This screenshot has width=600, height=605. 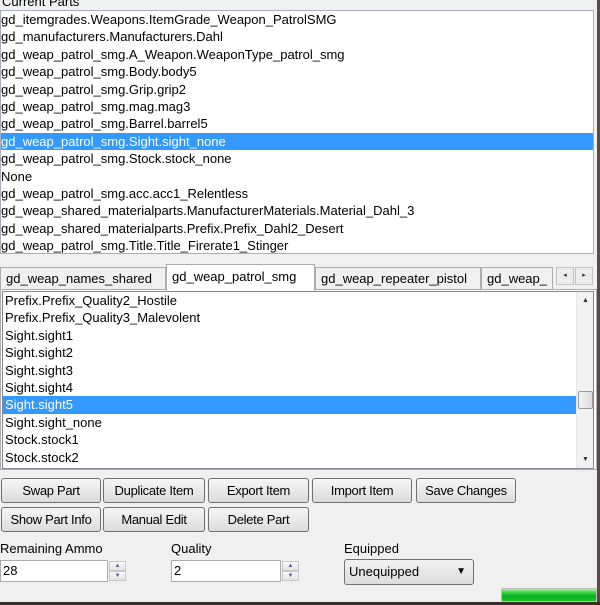 What do you see at coordinates (51, 519) in the screenshot?
I see `show-part-info-button: Show Part Info` at bounding box center [51, 519].